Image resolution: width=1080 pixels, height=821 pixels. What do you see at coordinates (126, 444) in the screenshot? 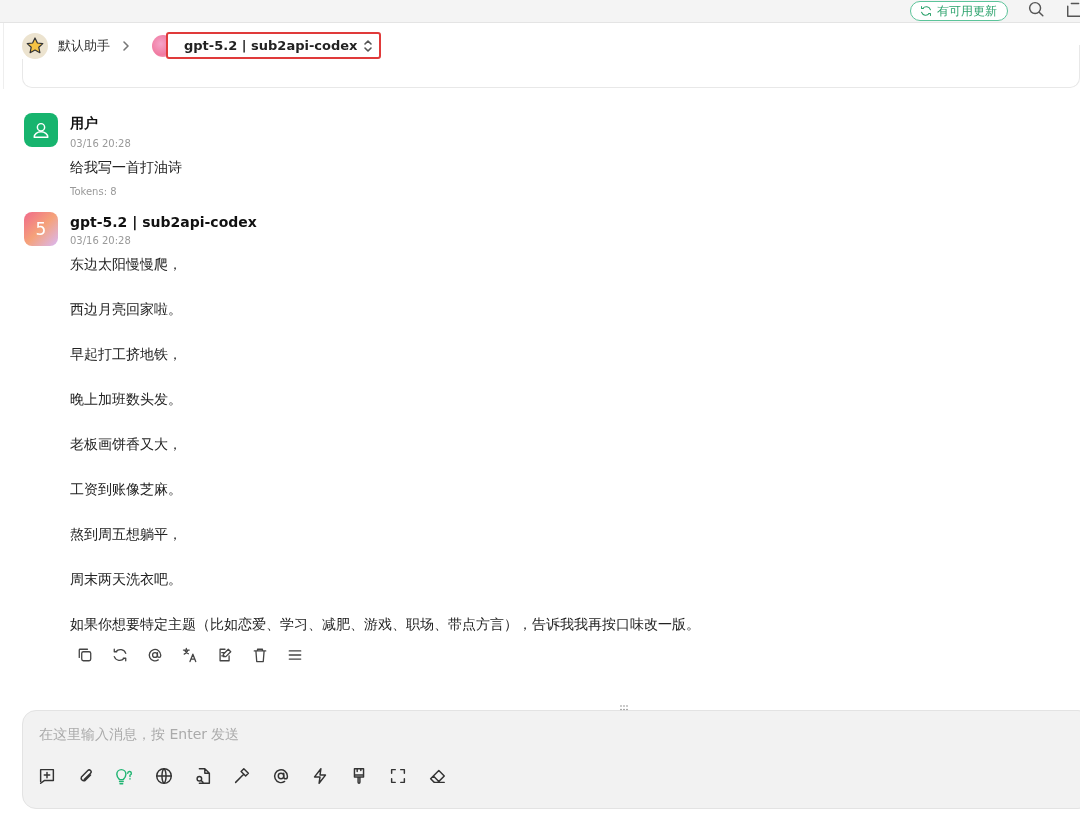
I see `message-text: 老板画饼香又大，` at bounding box center [126, 444].